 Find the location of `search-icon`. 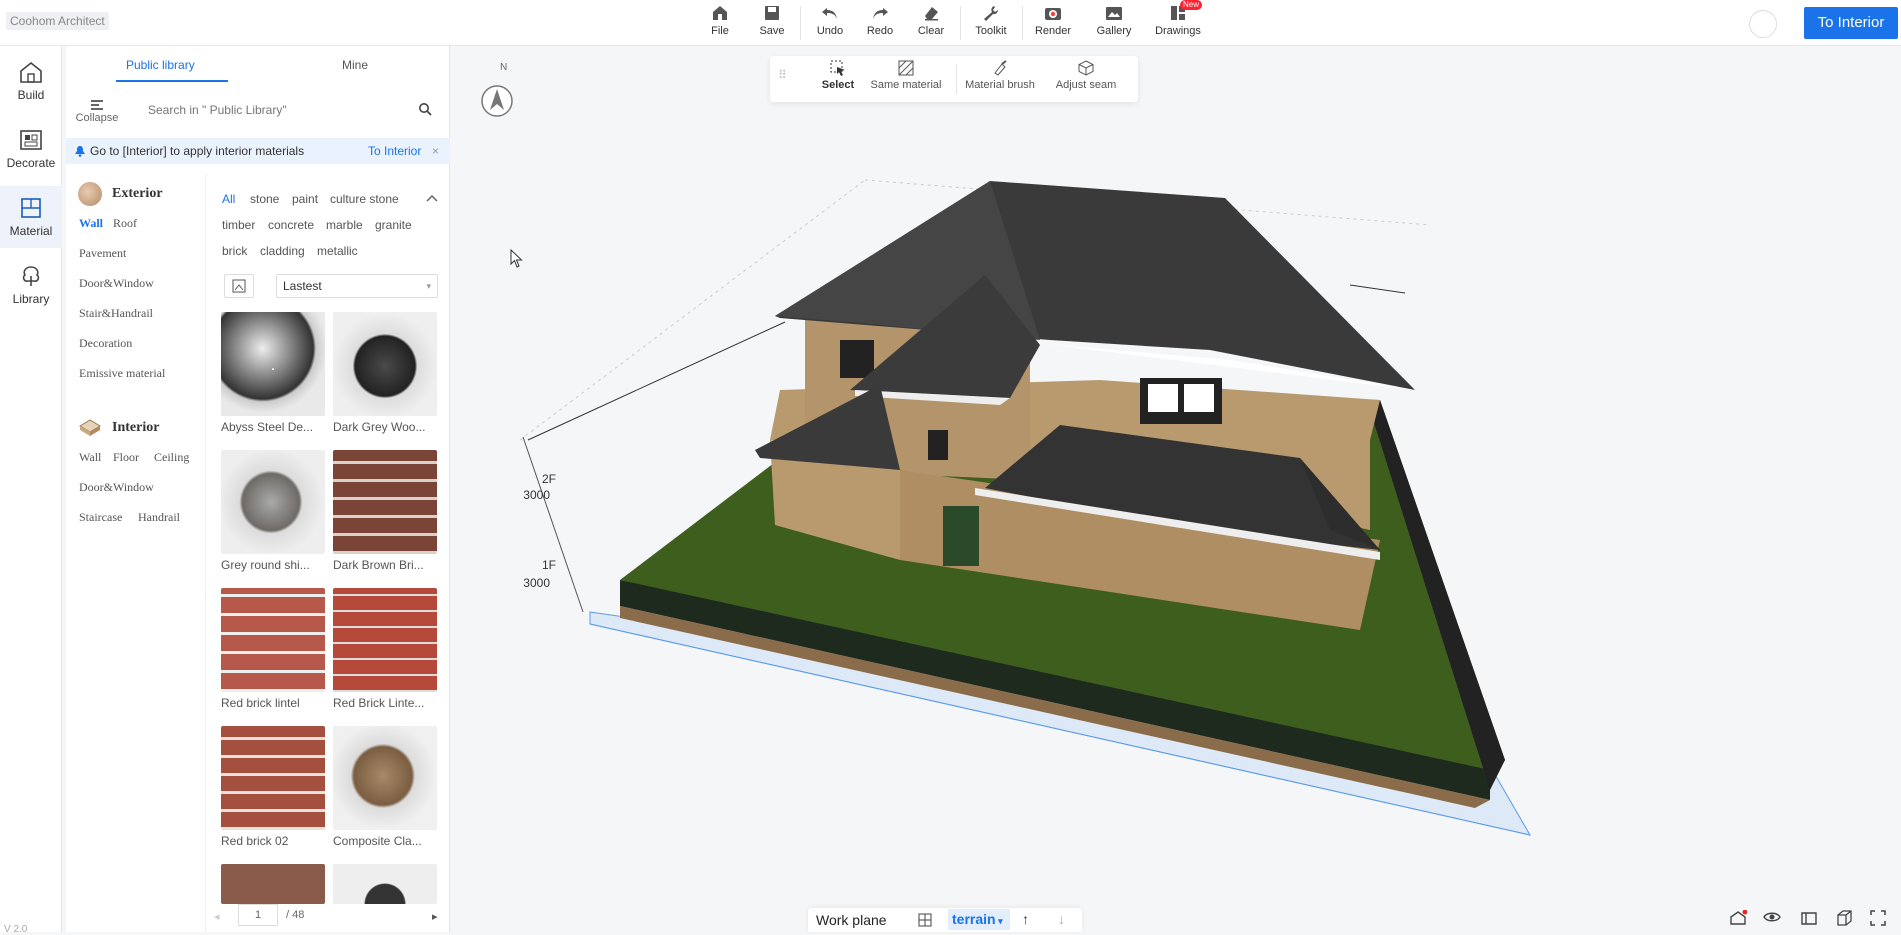

search-icon is located at coordinates (425, 109).